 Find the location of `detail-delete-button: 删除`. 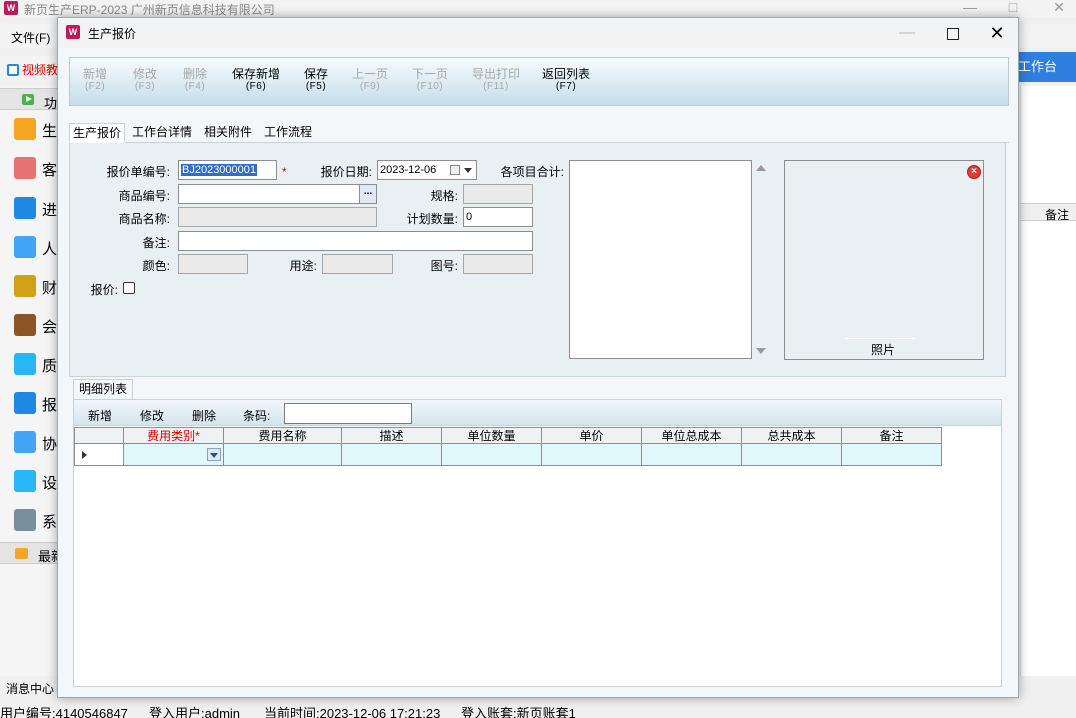

detail-delete-button: 删除 is located at coordinates (204, 415).